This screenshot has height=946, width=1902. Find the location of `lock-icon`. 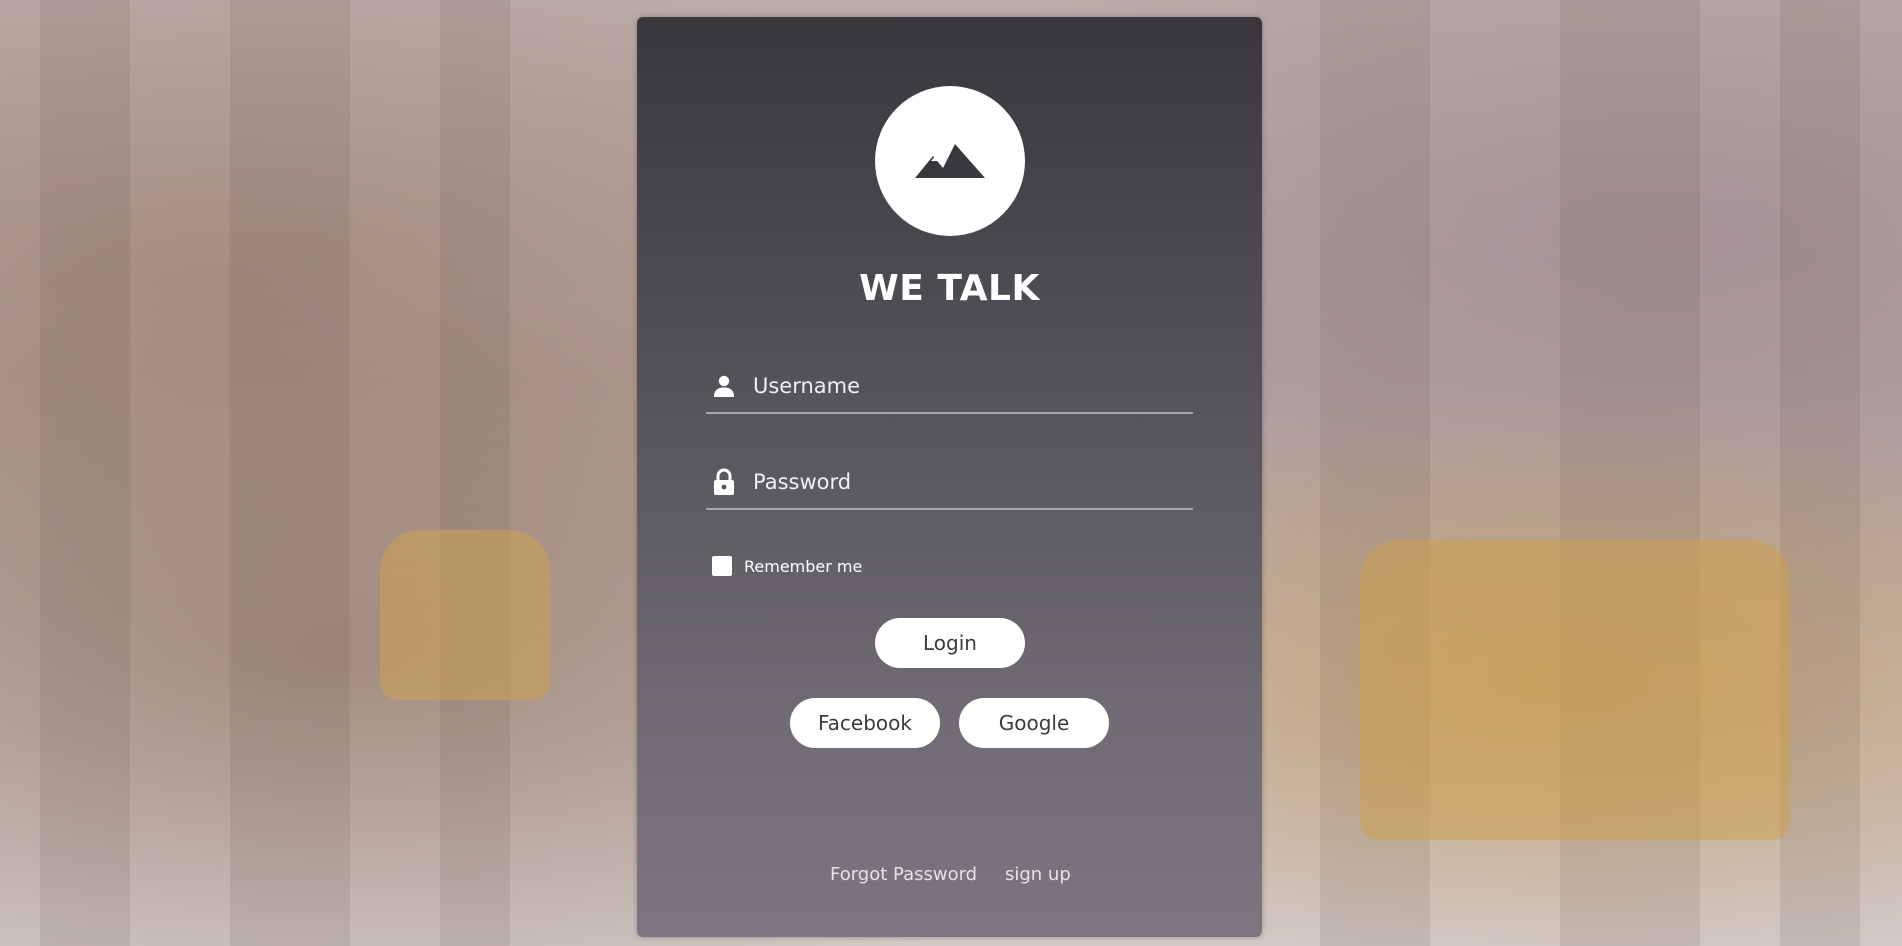

lock-icon is located at coordinates (724, 482).